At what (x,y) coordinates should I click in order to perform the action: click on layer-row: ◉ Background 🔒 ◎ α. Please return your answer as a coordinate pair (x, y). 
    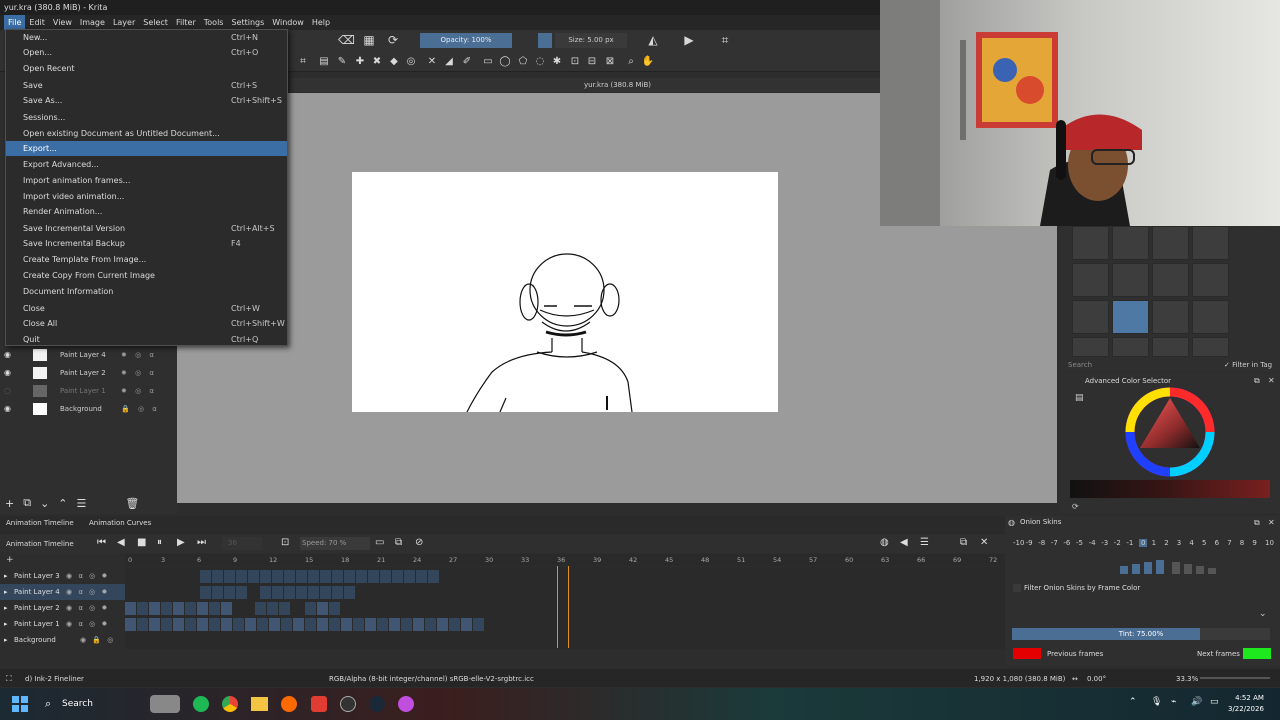
    Looking at the image, I should click on (88, 409).